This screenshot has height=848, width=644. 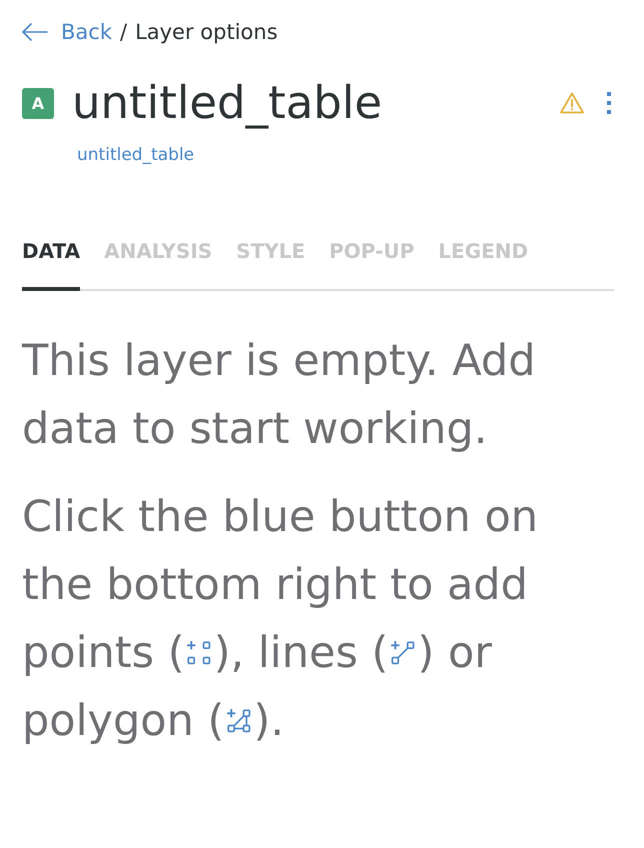 I want to click on tab: DATA, so click(x=51, y=265).